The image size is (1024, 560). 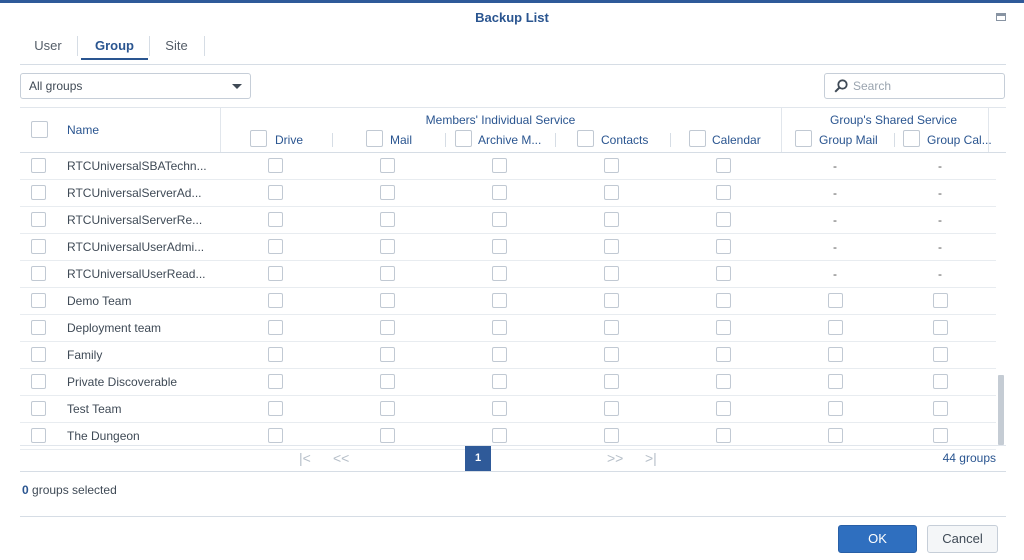 What do you see at coordinates (1001, 17) in the screenshot?
I see `minimize-icon` at bounding box center [1001, 17].